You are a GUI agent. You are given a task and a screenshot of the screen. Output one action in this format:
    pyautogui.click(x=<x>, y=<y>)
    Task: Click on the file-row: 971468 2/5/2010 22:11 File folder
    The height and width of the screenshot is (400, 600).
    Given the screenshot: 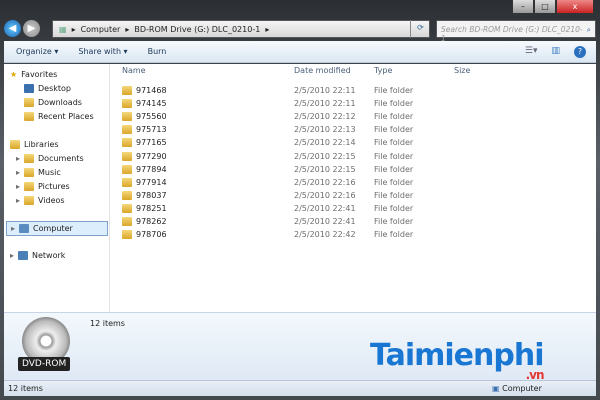 What is the action you would take?
    pyautogui.click(x=353, y=90)
    